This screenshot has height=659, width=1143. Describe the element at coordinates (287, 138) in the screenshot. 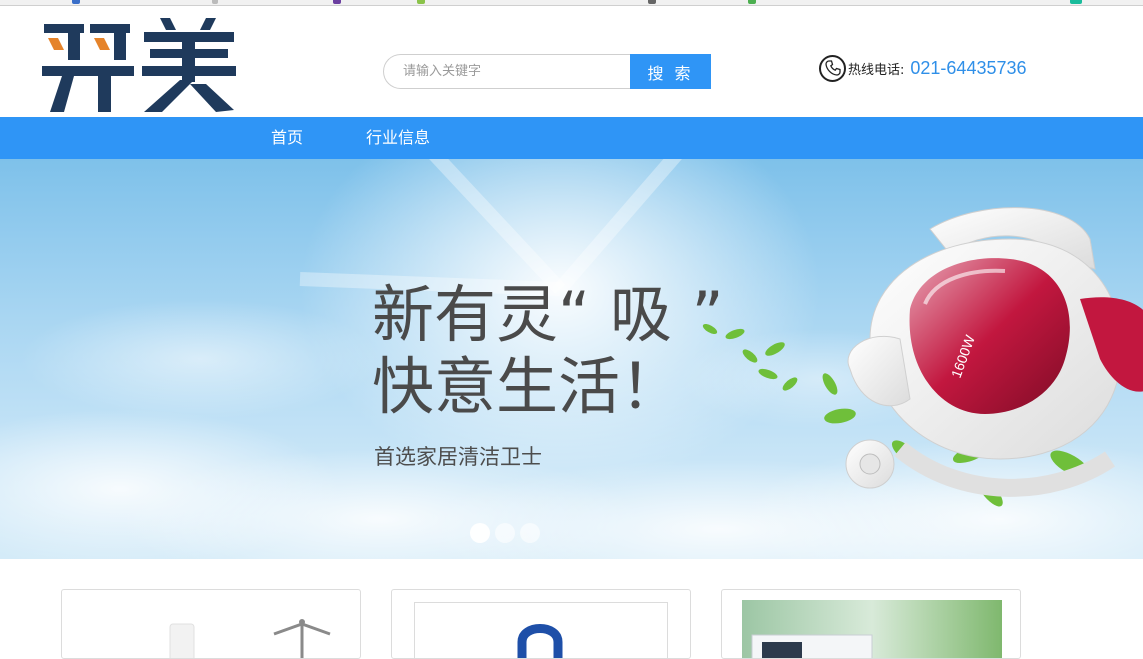

I see `nav-item-home: 首页` at that location.